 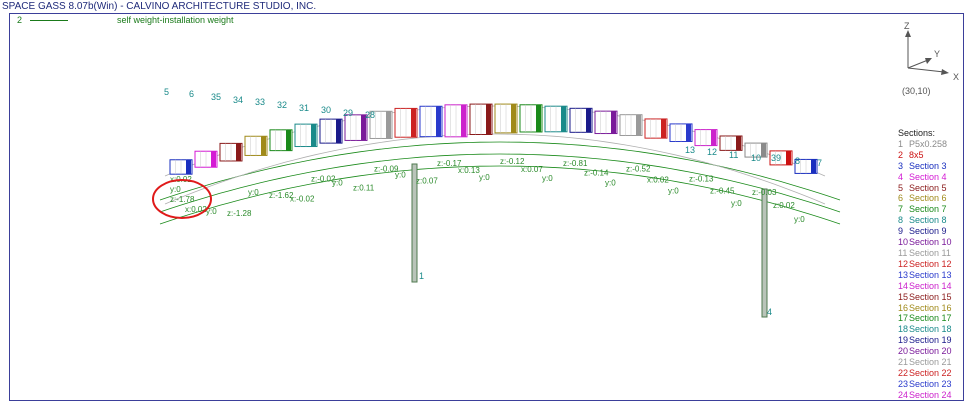 I want to click on node-label: 32, so click(x=282, y=105).